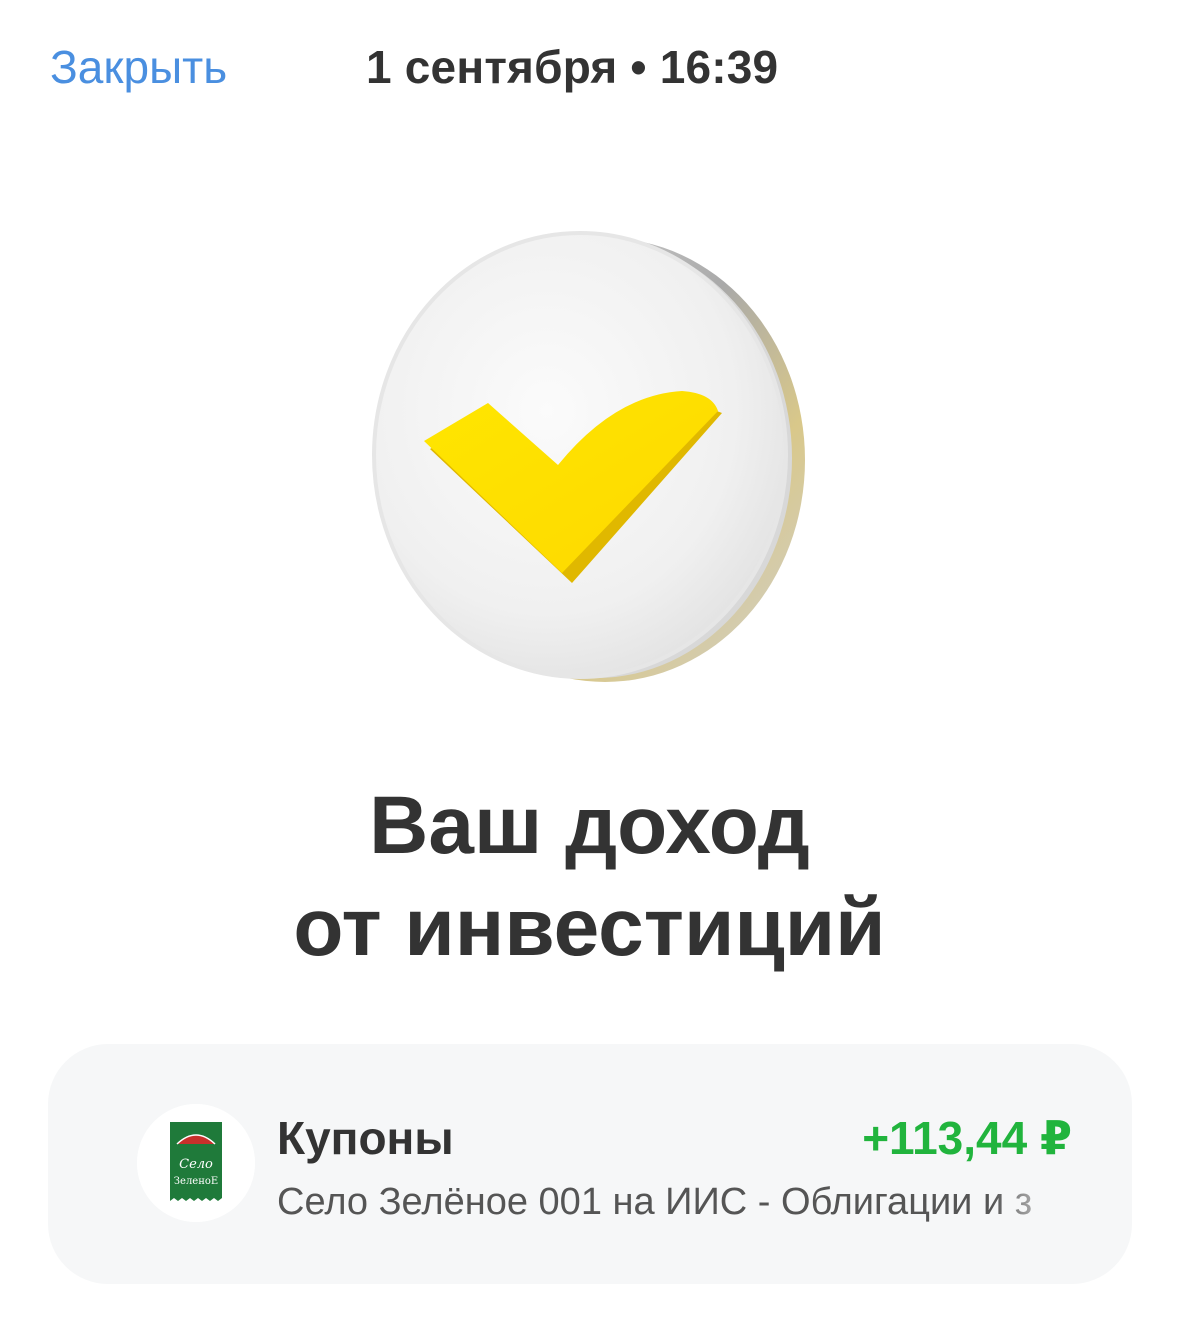 The height and width of the screenshot is (1321, 1179). I want to click on operation-description: Село Зелёное 001 на ИИС - Облигации и з, so click(655, 1202).